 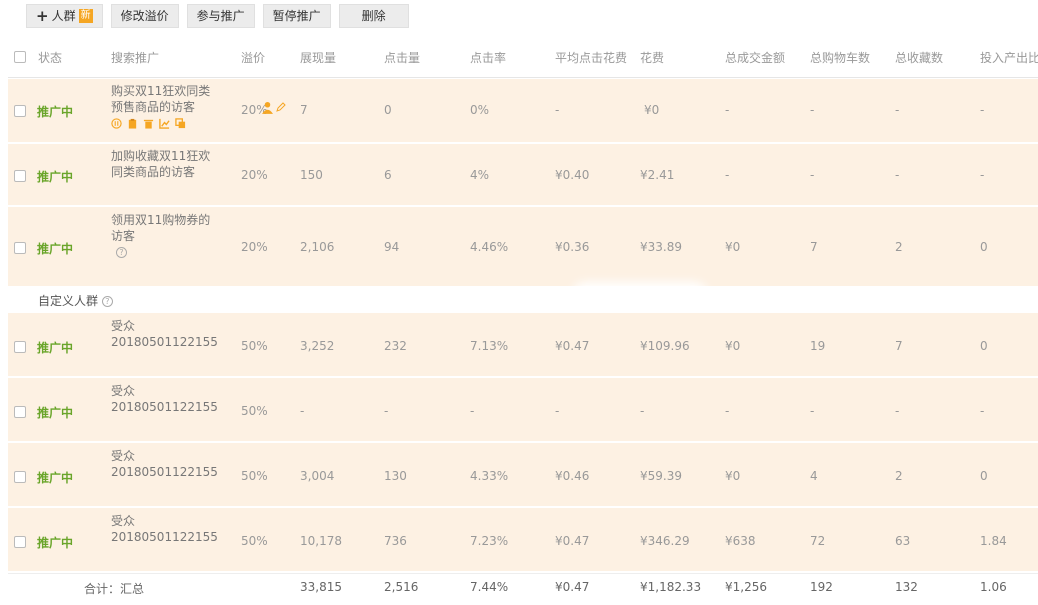 I want to click on clicks-value: 0, so click(x=388, y=110).